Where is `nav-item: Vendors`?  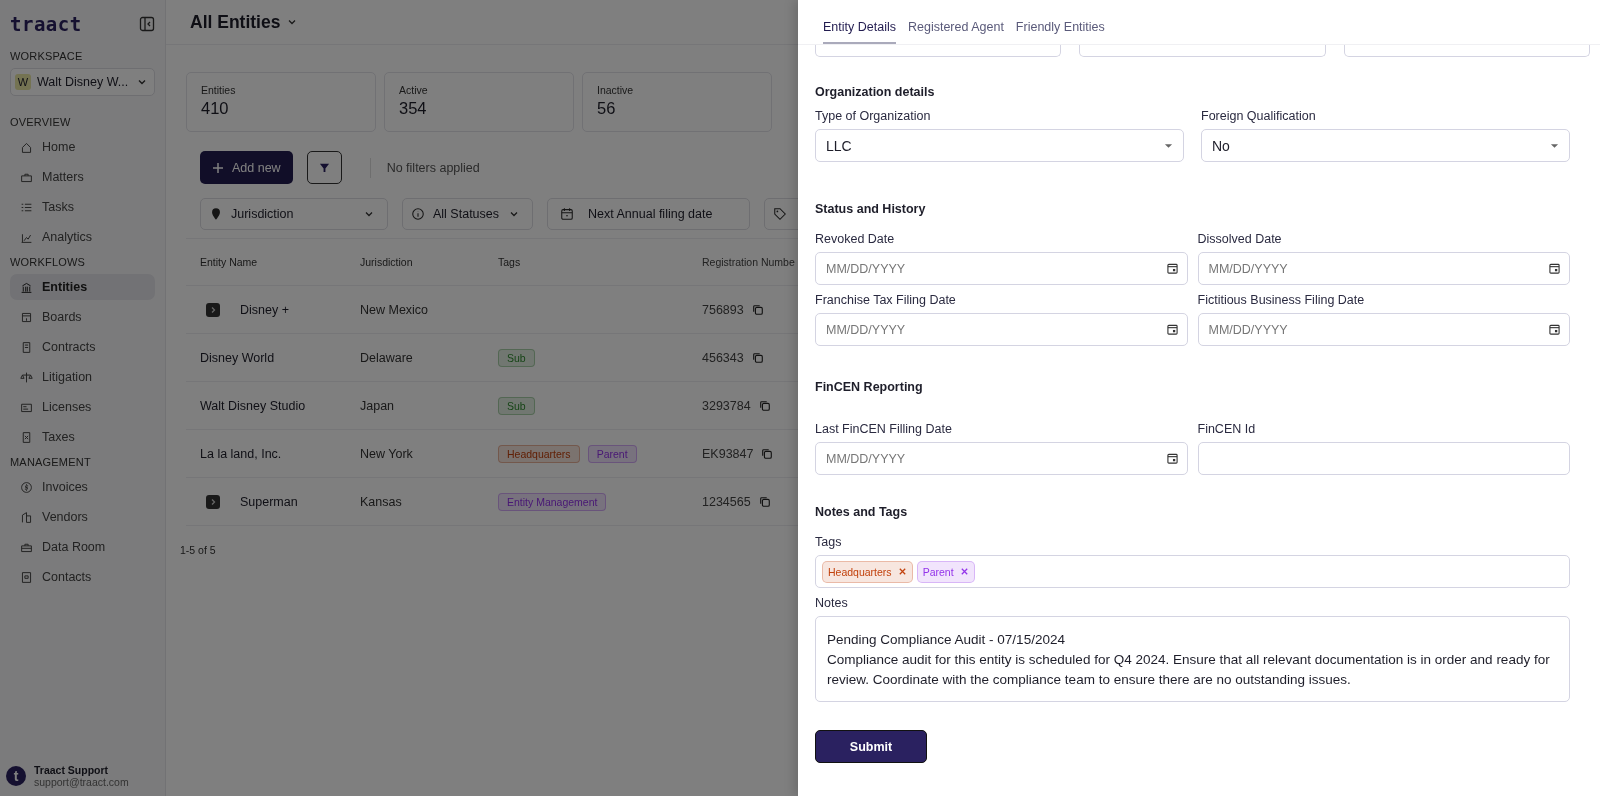 nav-item: Vendors is located at coordinates (82, 517).